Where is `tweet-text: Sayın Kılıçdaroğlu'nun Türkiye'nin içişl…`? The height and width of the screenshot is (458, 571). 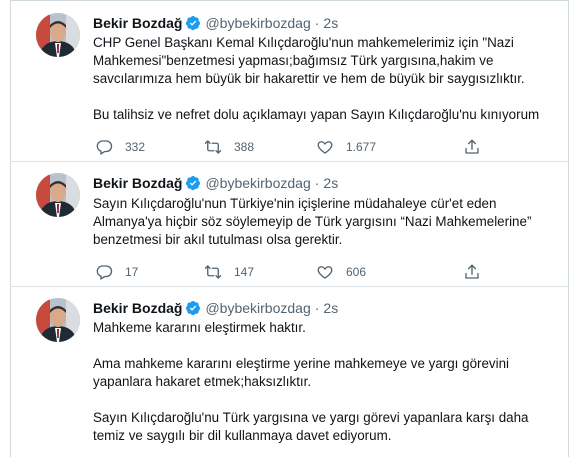
tweet-text: Sayın Kılıçdaroğlu'nun Türkiye'nin içişl… is located at coordinates (323, 222).